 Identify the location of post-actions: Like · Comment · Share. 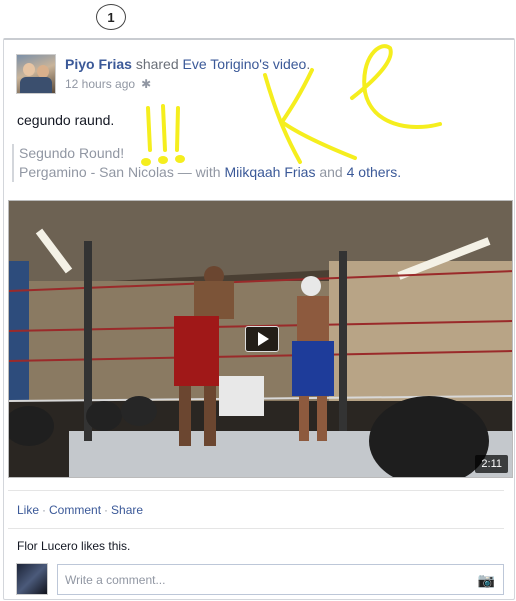
(80, 510).